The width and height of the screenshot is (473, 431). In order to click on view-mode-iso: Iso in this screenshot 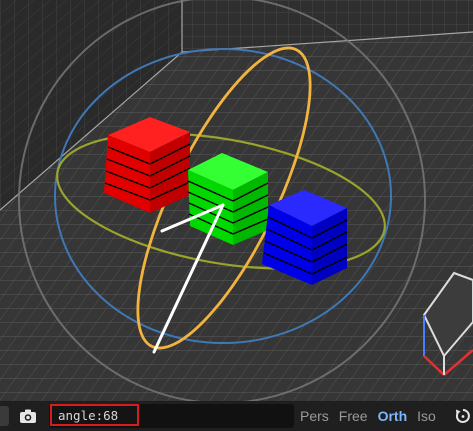, I will do `click(426, 416)`.